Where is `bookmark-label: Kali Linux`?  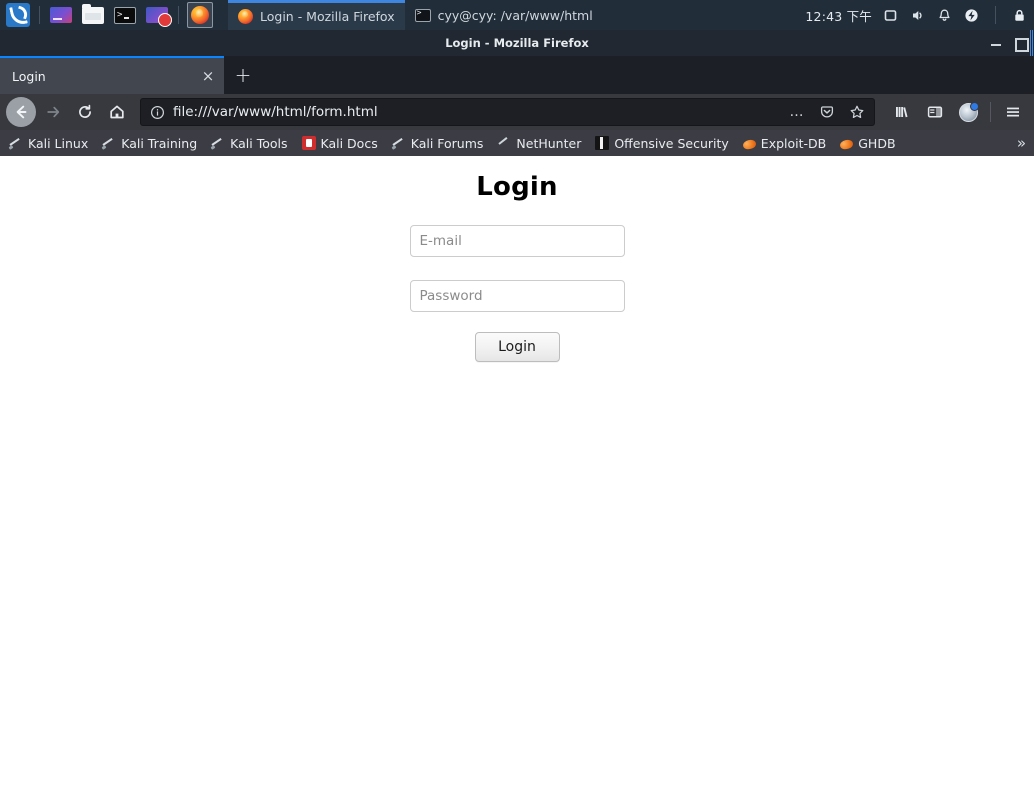 bookmark-label: Kali Linux is located at coordinates (58, 143).